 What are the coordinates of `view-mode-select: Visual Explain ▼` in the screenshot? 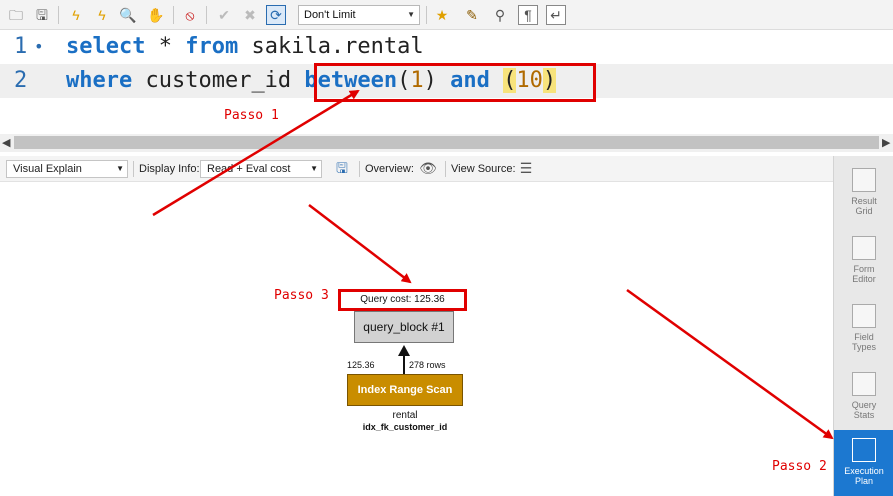 It's located at (67, 169).